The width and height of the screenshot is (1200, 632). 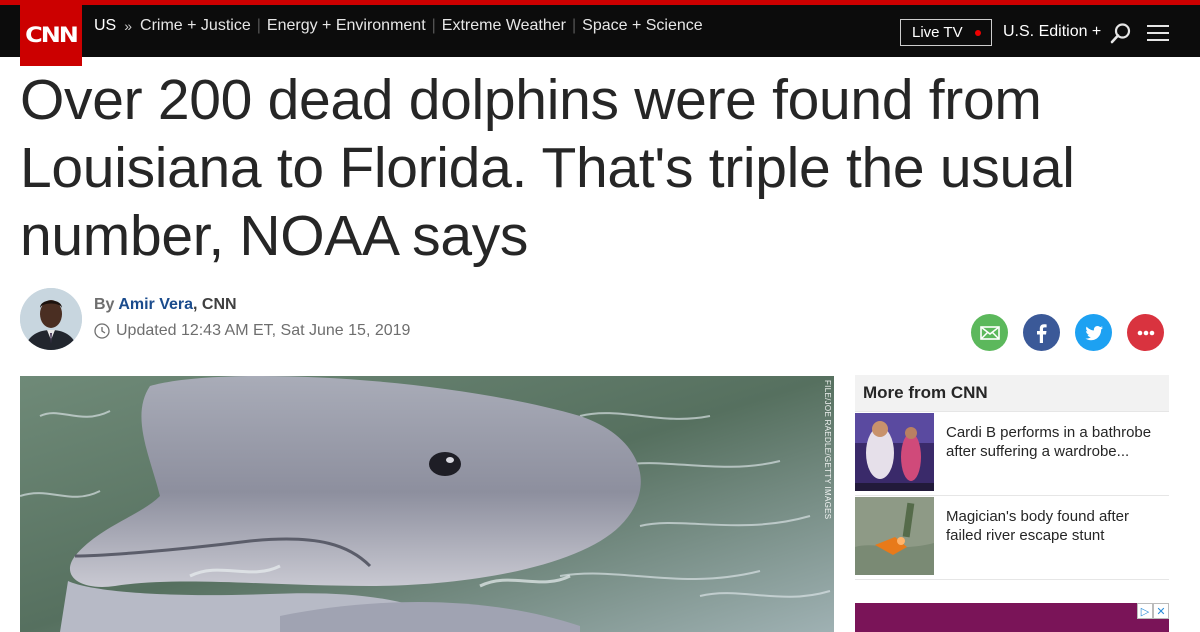 I want to click on share-facebook-button, so click(x=1041, y=332).